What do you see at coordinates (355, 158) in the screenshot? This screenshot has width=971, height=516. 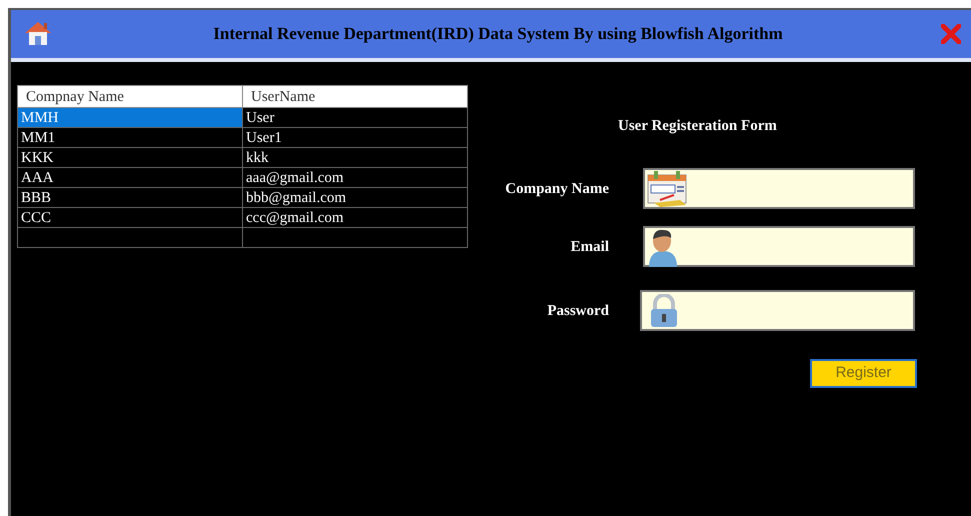 I see `table-cell: kkk` at bounding box center [355, 158].